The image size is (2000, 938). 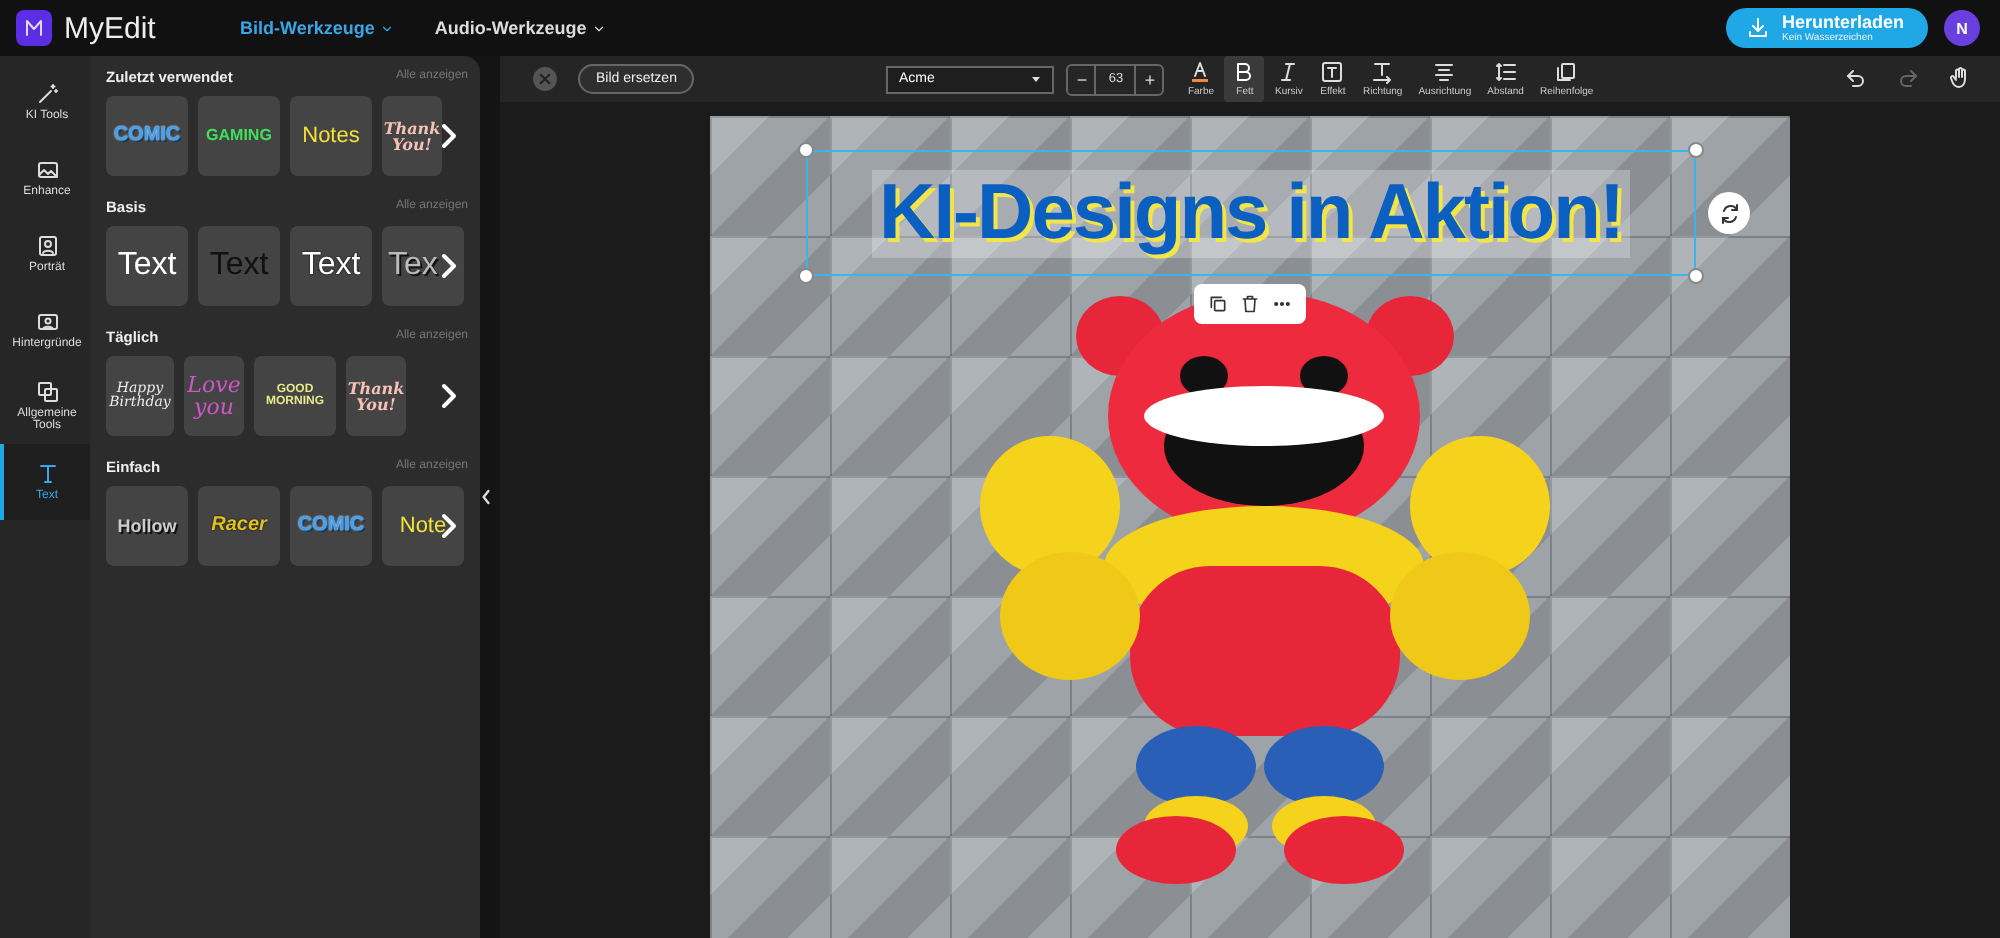 I want to click on italic-icon, so click(x=1288, y=72).